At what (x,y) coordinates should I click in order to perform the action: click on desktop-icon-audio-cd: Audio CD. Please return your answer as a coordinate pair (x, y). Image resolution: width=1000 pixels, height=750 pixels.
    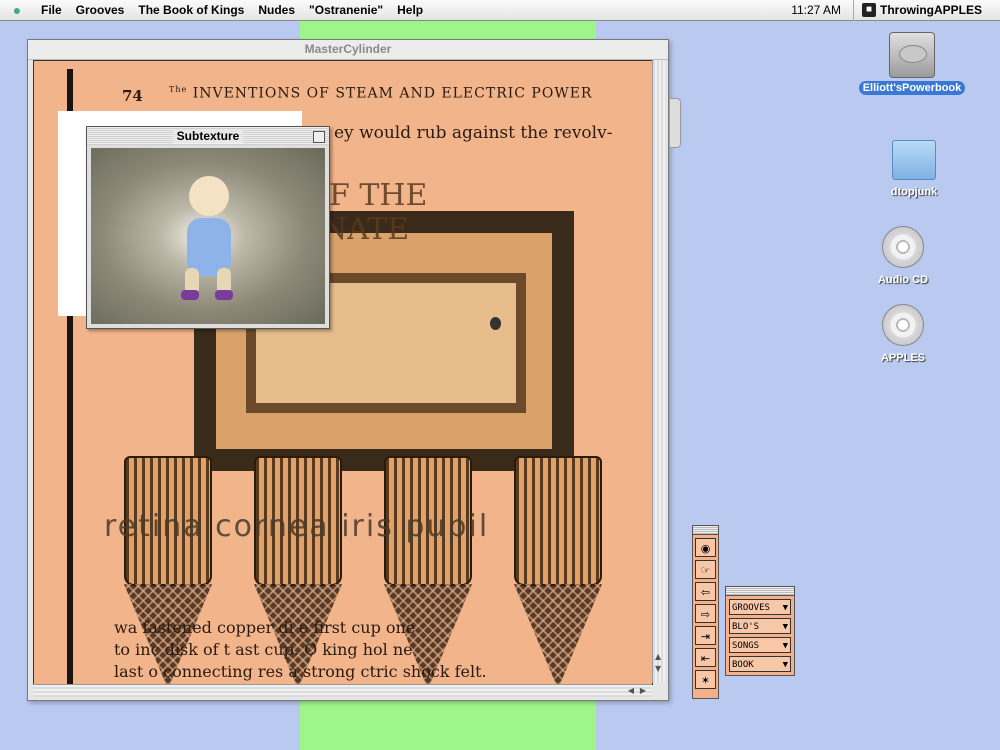
    Looking at the image, I should click on (903, 256).